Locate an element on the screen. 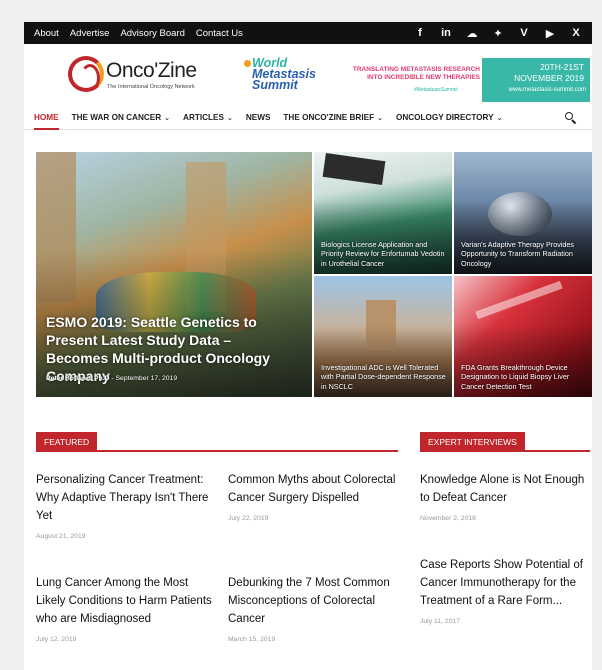  nav-item-label: THE ONCO'ZINE BRIEF is located at coordinates (329, 117).